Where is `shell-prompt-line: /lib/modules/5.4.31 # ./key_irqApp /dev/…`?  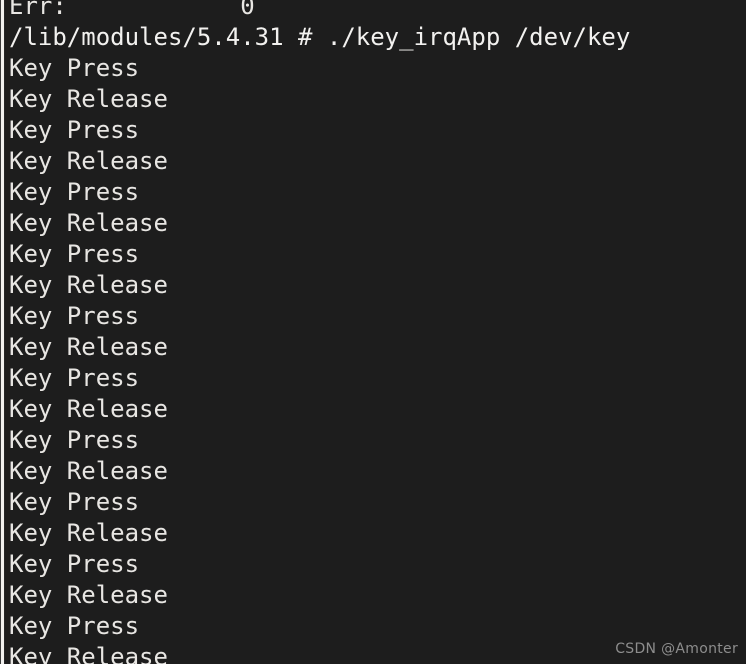 shell-prompt-line: /lib/modules/5.4.31 # ./key_irqApp /dev/… is located at coordinates (320, 37).